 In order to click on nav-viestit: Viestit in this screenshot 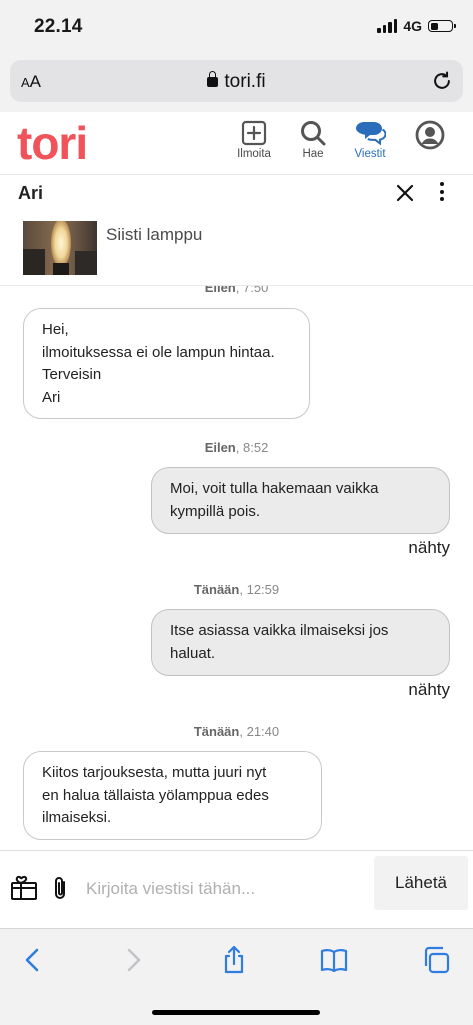, I will do `click(370, 140)`.